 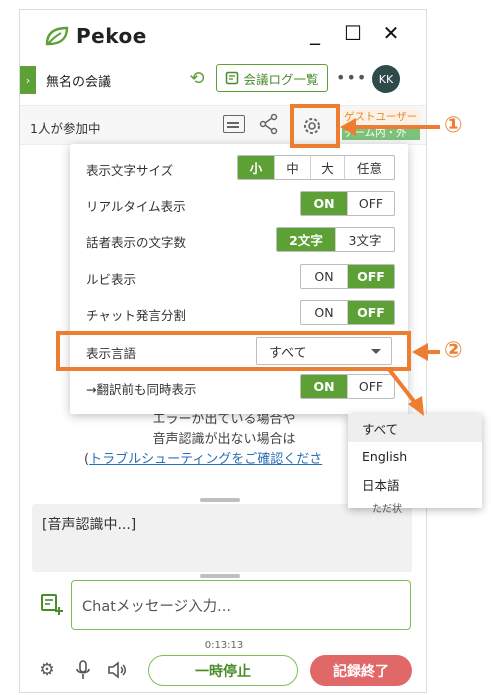 What do you see at coordinates (453, 125) in the screenshot?
I see `annotation-marker-1: ①` at bounding box center [453, 125].